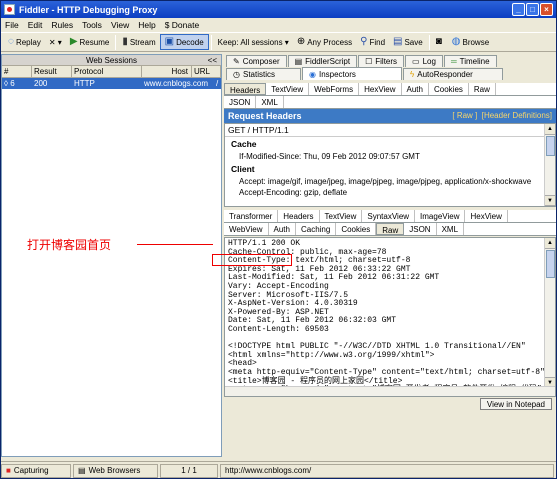  Describe the element at coordinates (416, 61) in the screenshot. I see `log-icon: ▭` at that location.